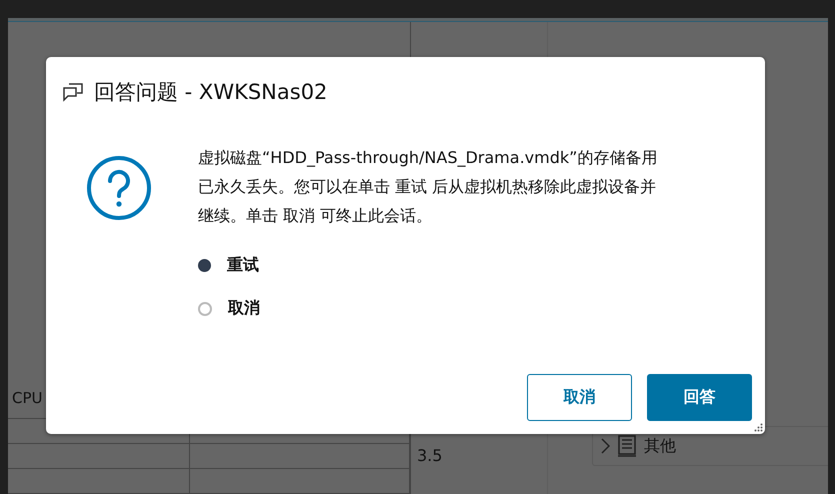 This screenshot has height=494, width=835. What do you see at coordinates (758, 427) in the screenshot?
I see `resize-grip-icon` at bounding box center [758, 427].